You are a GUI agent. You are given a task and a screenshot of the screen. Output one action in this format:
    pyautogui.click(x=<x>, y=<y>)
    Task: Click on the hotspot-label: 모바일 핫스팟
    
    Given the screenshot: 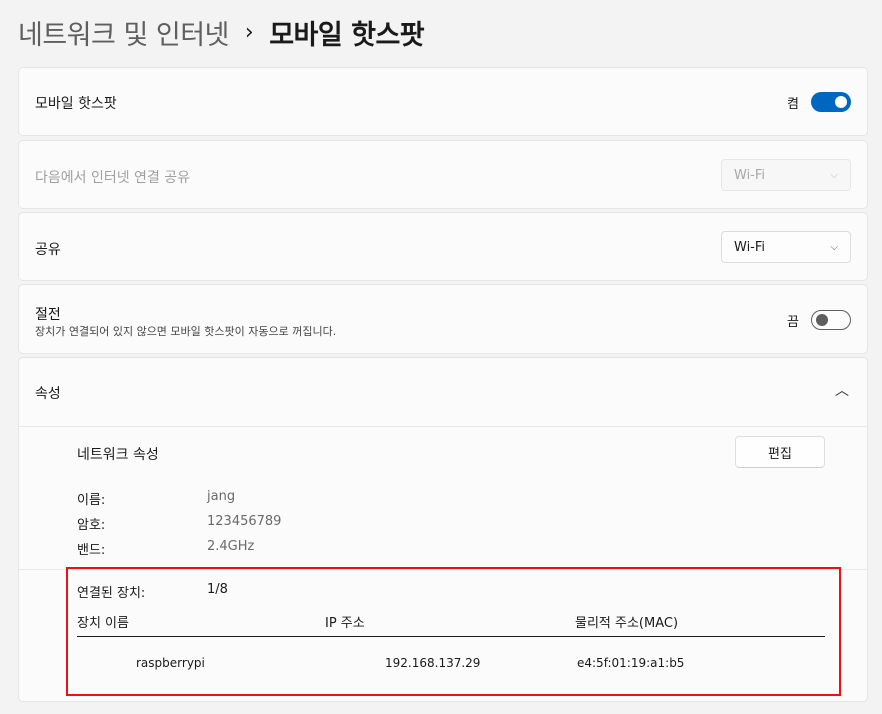 What is the action you would take?
    pyautogui.click(x=76, y=104)
    